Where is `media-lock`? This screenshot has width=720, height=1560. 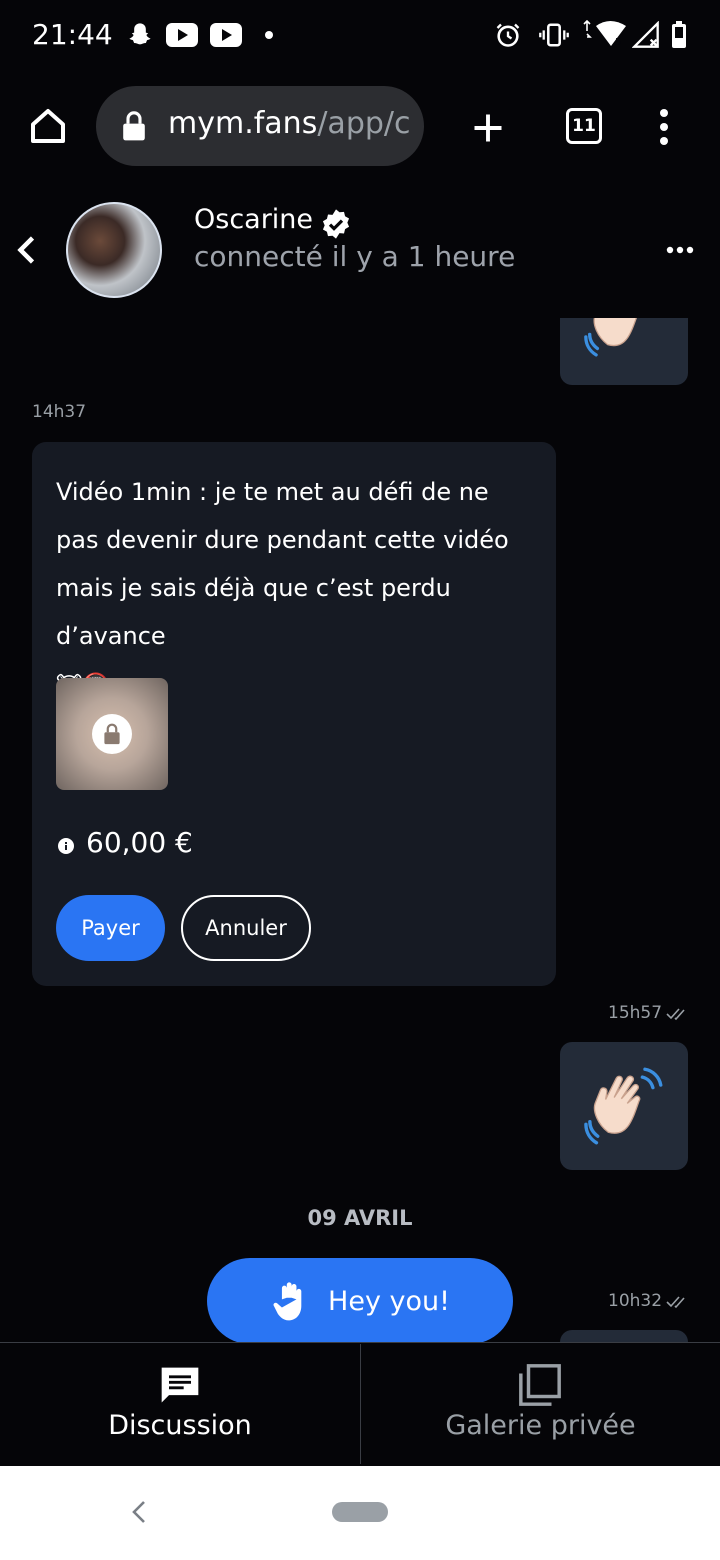 media-lock is located at coordinates (112, 734).